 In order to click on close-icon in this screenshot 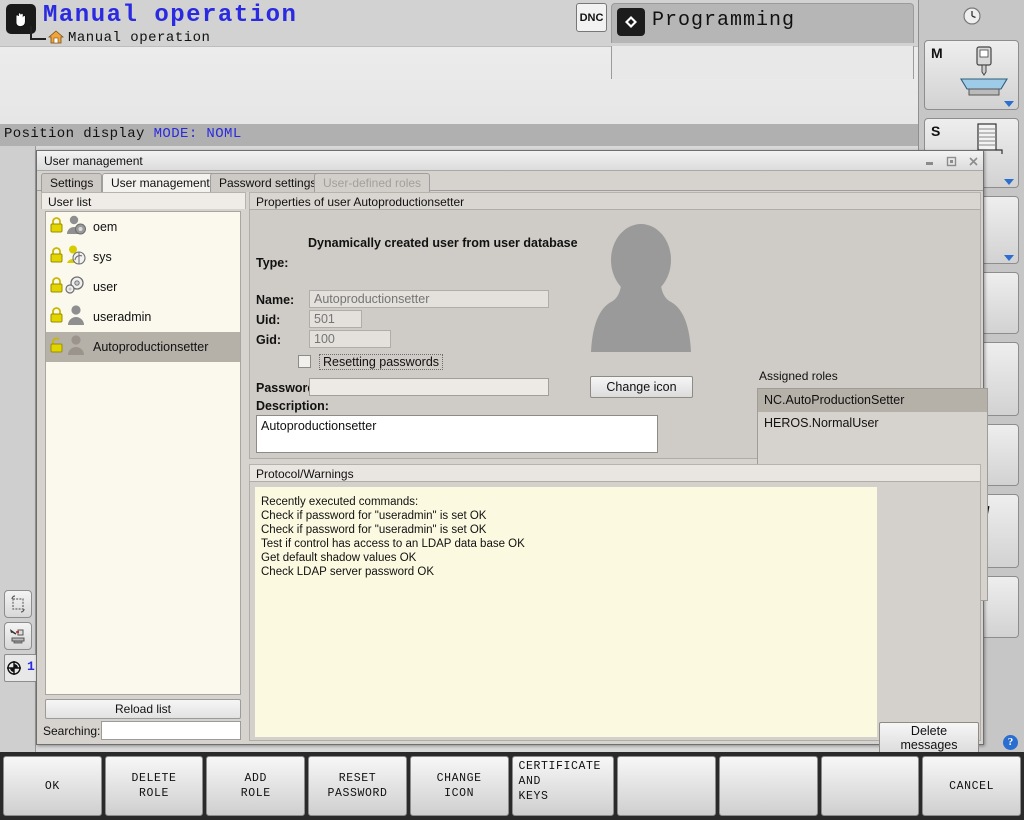, I will do `click(973, 161)`.